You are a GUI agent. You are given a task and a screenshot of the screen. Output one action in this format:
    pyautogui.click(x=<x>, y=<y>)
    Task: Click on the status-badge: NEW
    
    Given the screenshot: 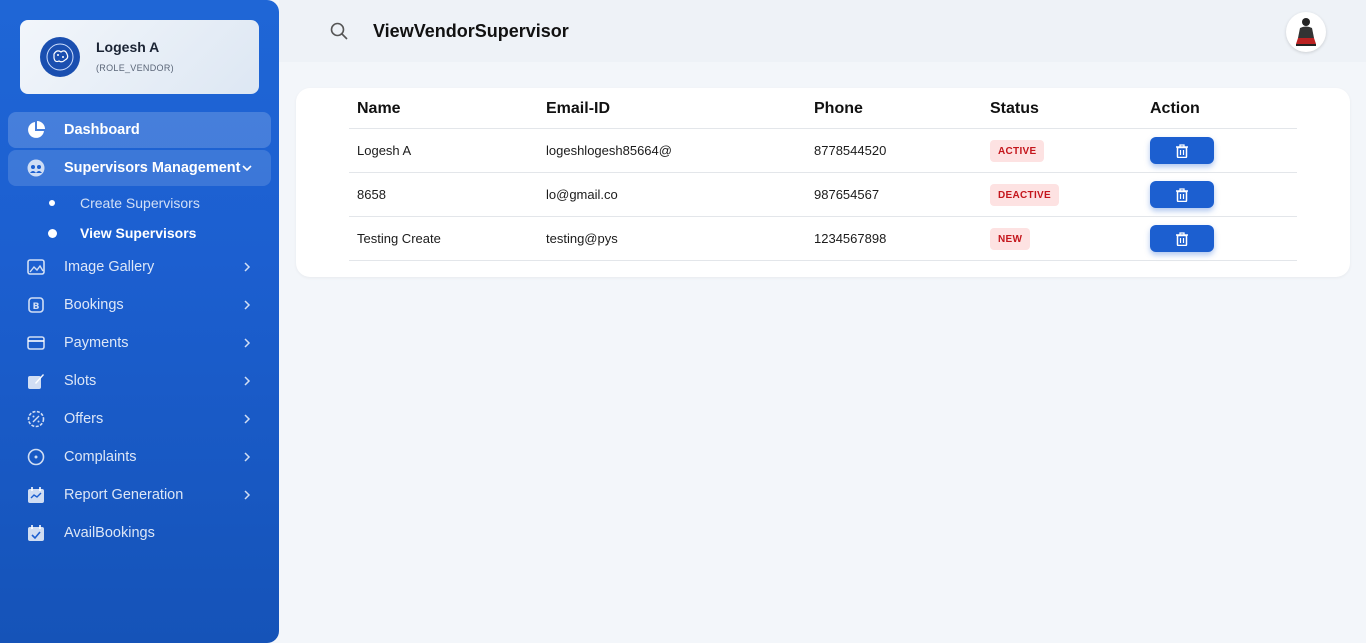 What is the action you would take?
    pyautogui.click(x=1010, y=239)
    